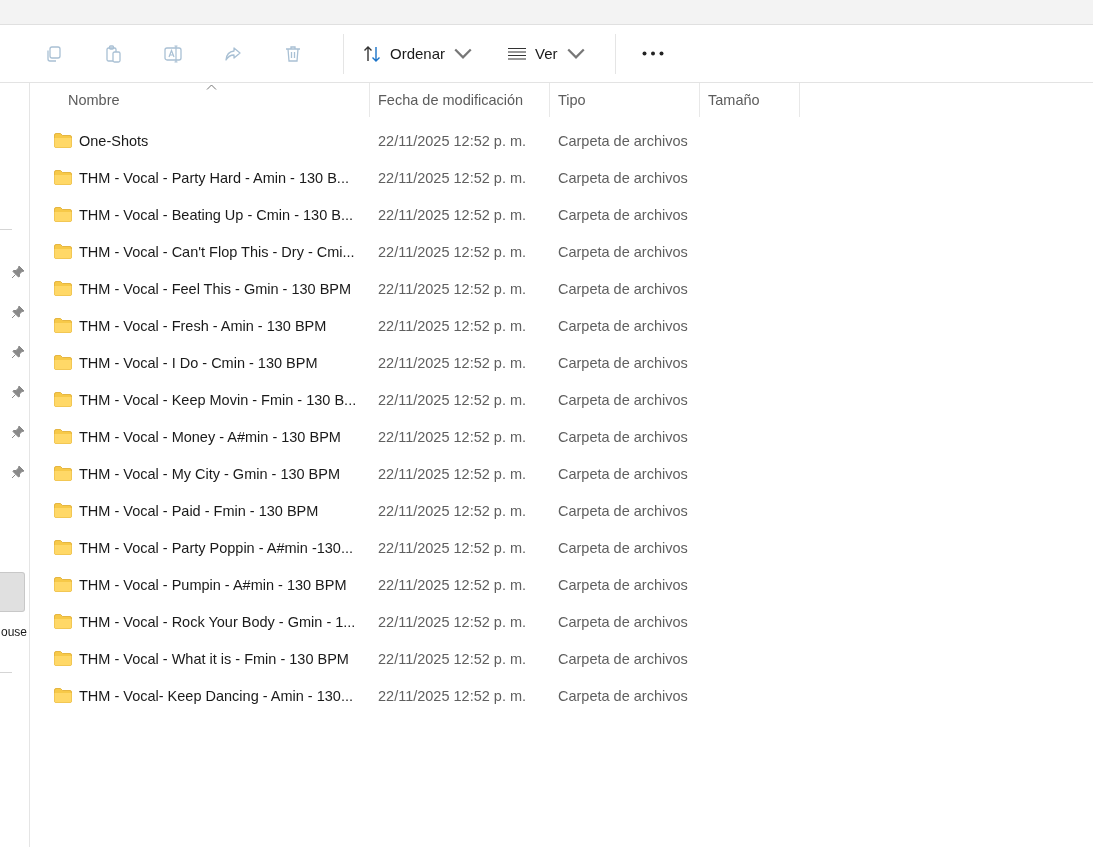 The height and width of the screenshot is (847, 1093). I want to click on more-dots-icon, so click(652, 53).